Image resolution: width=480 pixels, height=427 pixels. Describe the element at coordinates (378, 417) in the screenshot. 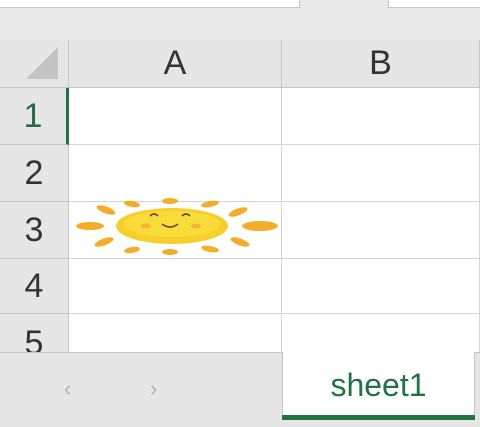

I see `active-tab-indicator` at that location.